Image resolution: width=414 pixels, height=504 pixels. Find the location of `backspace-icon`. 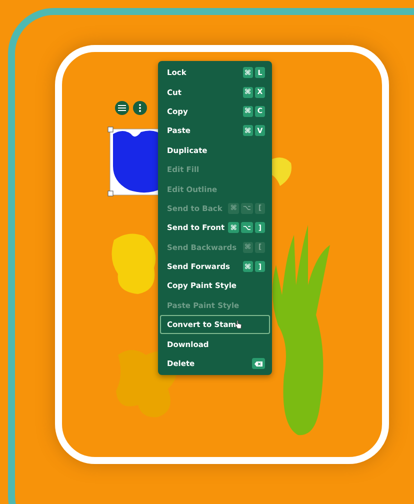

backspace-icon is located at coordinates (258, 363).